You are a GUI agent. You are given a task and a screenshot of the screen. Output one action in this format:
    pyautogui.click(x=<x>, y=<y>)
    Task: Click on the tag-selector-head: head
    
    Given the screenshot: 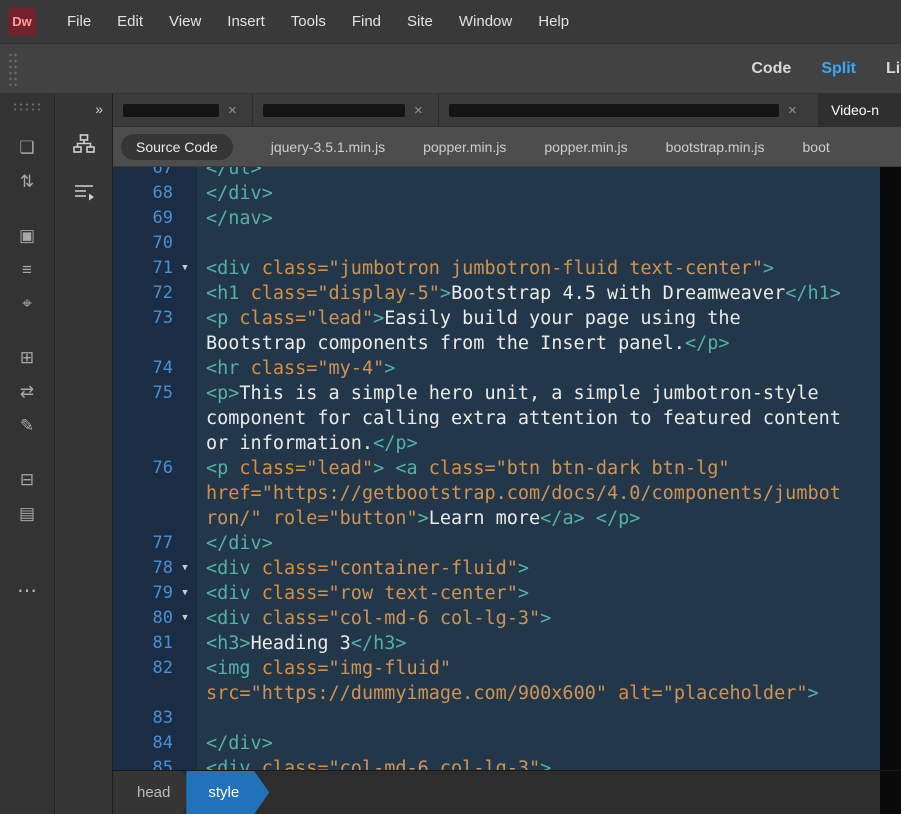 What is the action you would take?
    pyautogui.click(x=154, y=792)
    